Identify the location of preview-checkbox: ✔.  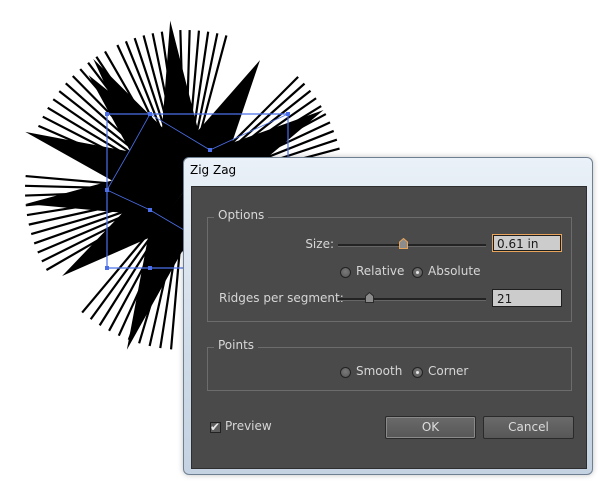
(215, 427).